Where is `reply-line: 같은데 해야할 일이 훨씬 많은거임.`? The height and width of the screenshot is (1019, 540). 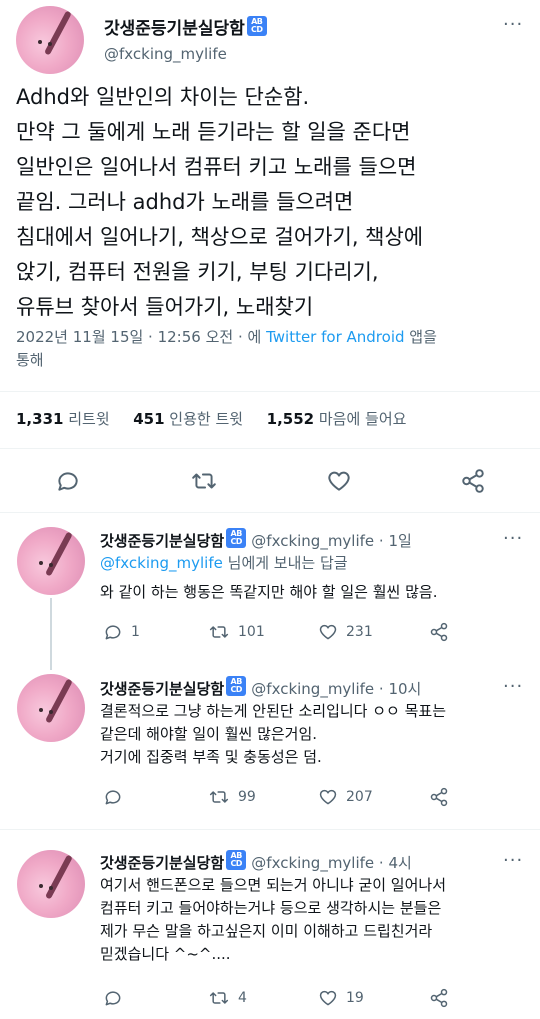
reply-line: 같은데 해야할 일이 훨씬 많은거임. is located at coordinates (209, 734).